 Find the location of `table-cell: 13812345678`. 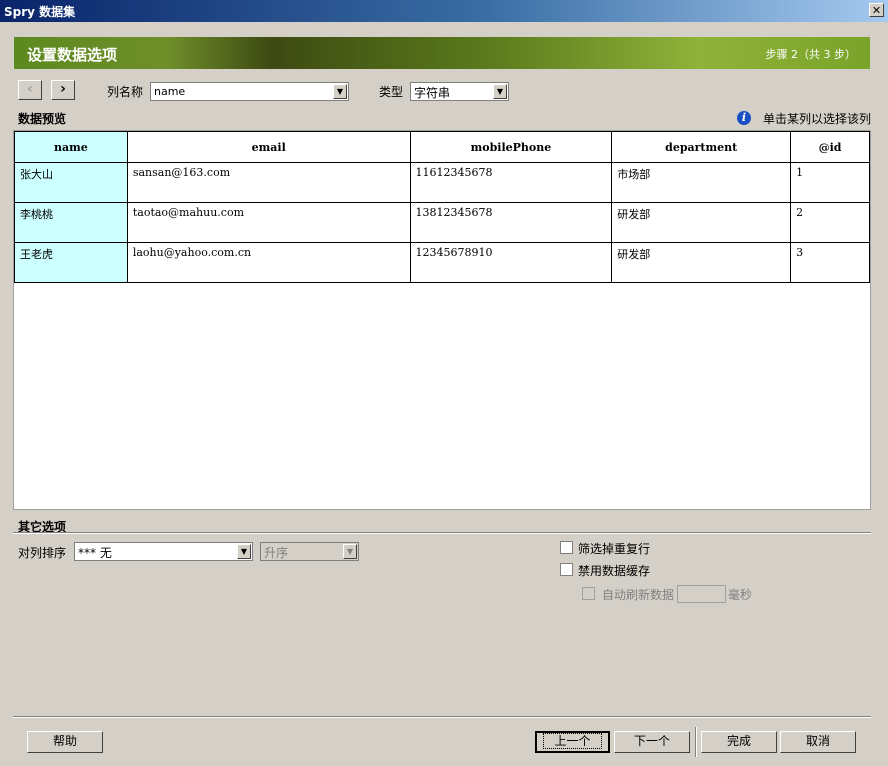

table-cell: 13812345678 is located at coordinates (511, 222).